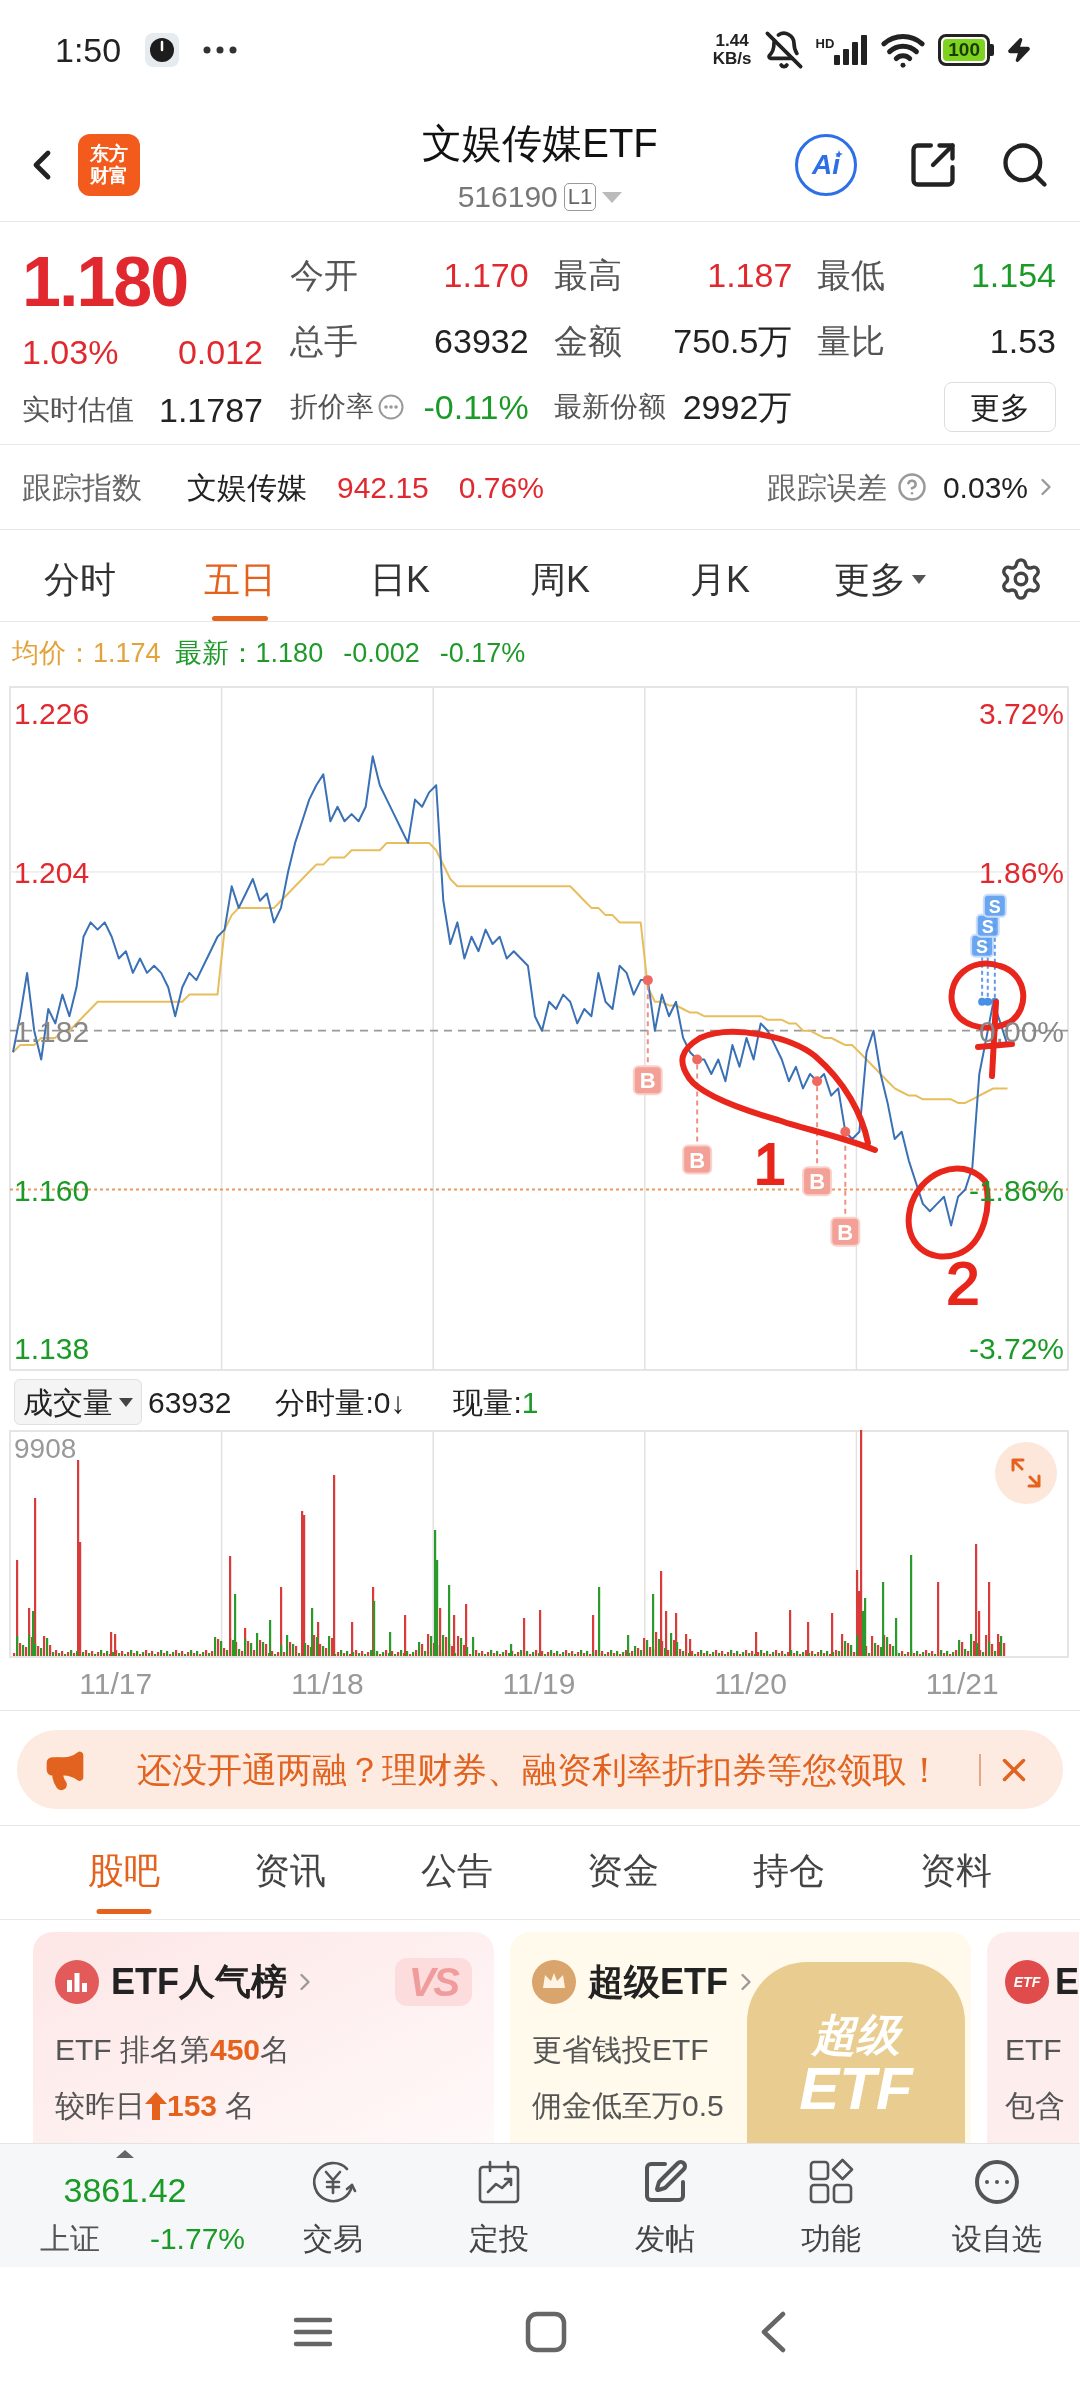 The height and width of the screenshot is (2400, 1080). I want to click on percent-axis-label: -3.72%, so click(1016, 1349).